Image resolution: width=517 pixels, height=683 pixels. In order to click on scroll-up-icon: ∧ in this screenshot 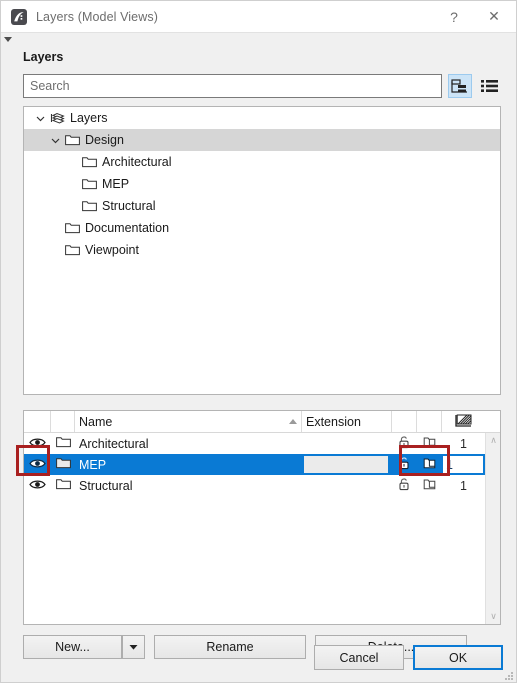, I will do `click(493, 440)`.